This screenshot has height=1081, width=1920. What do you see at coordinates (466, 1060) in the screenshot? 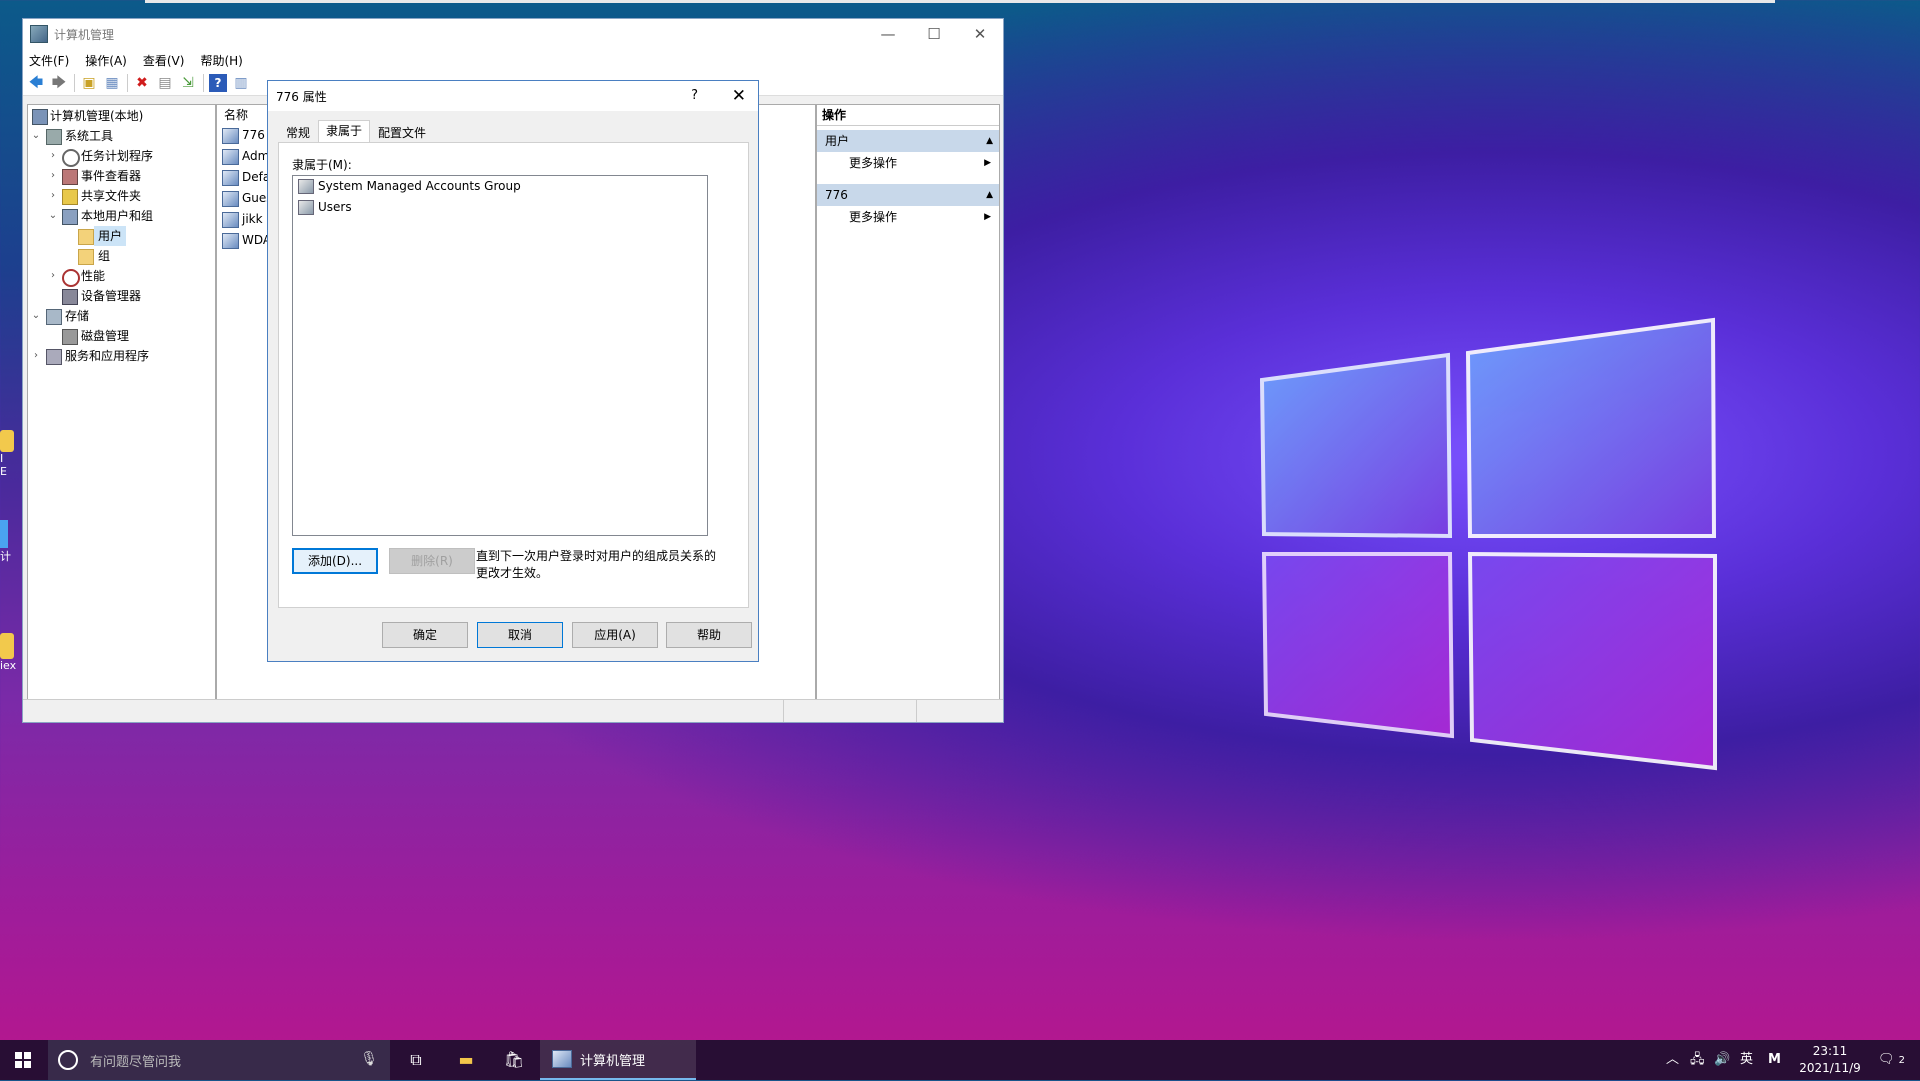
I see `file-explorer-icon: ▬` at bounding box center [466, 1060].